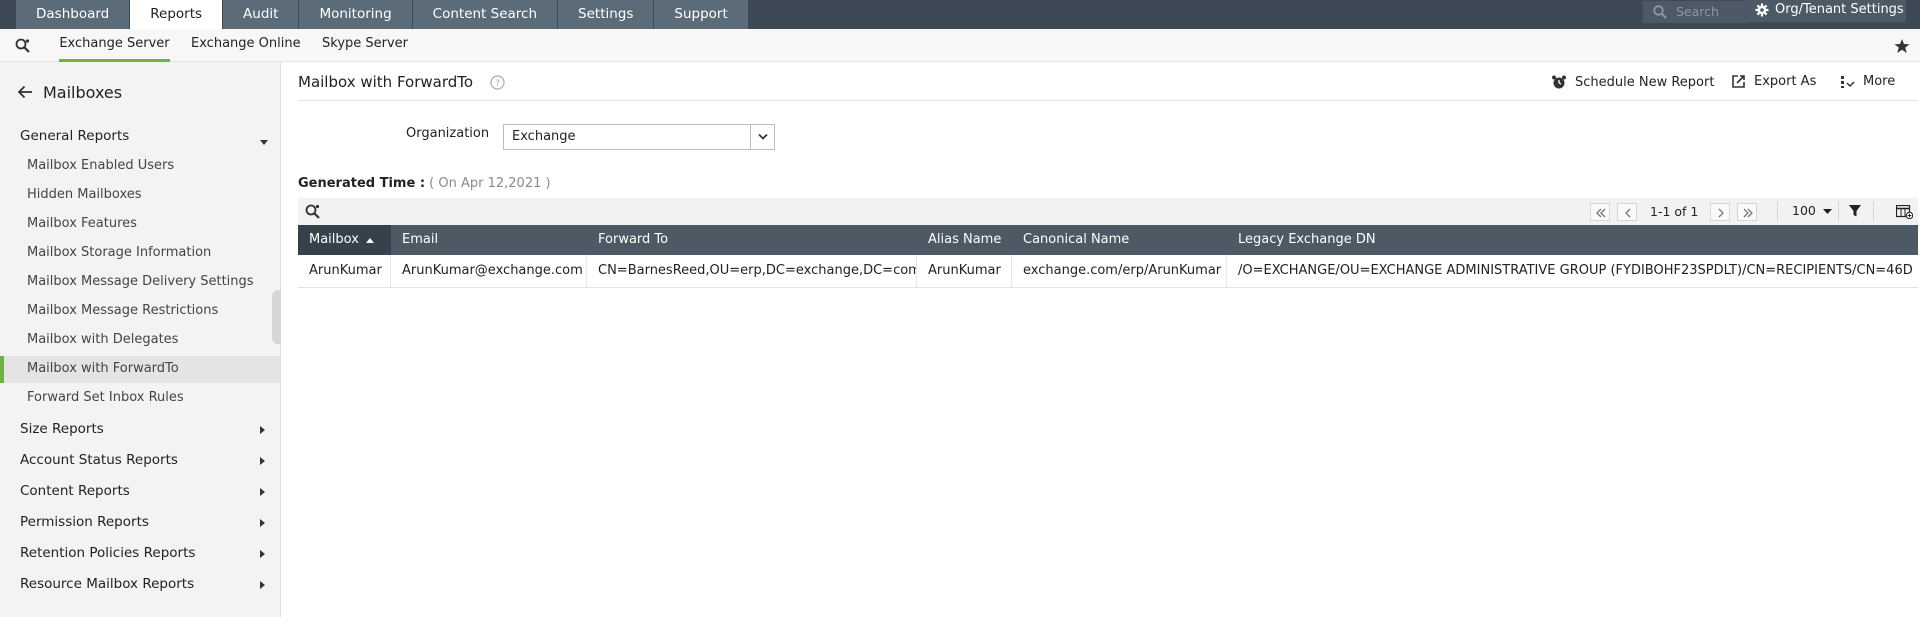  What do you see at coordinates (83, 92) in the screenshot?
I see `sidebar-title: Mailboxes` at bounding box center [83, 92].